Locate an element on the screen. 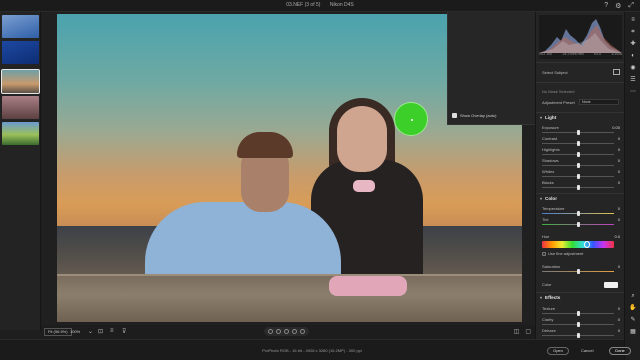 The image size is (640, 360). tint-value: 0 is located at coordinates (619, 219).